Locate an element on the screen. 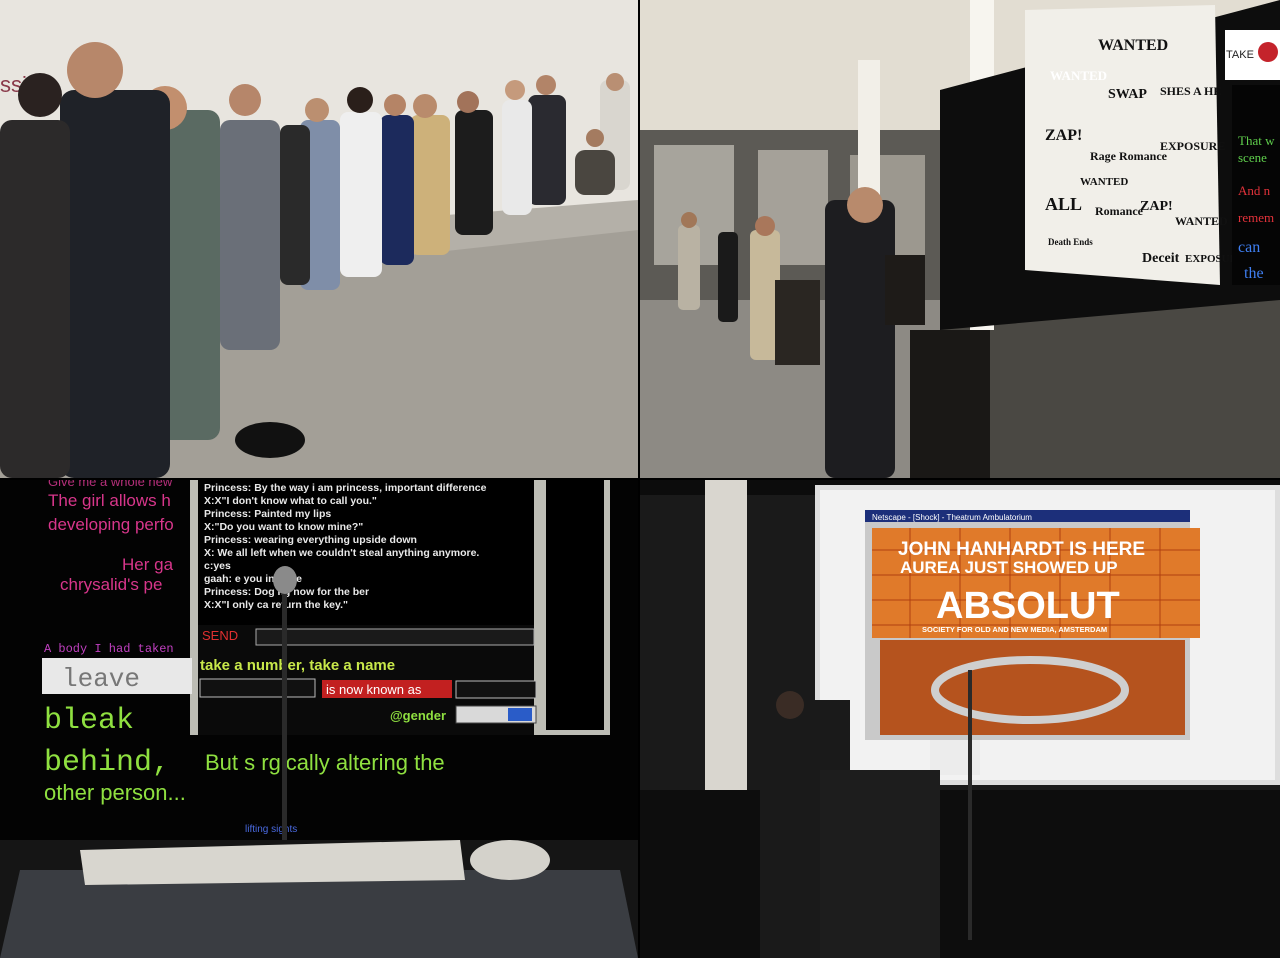  screen-word: SWAP is located at coordinates (1127, 94).